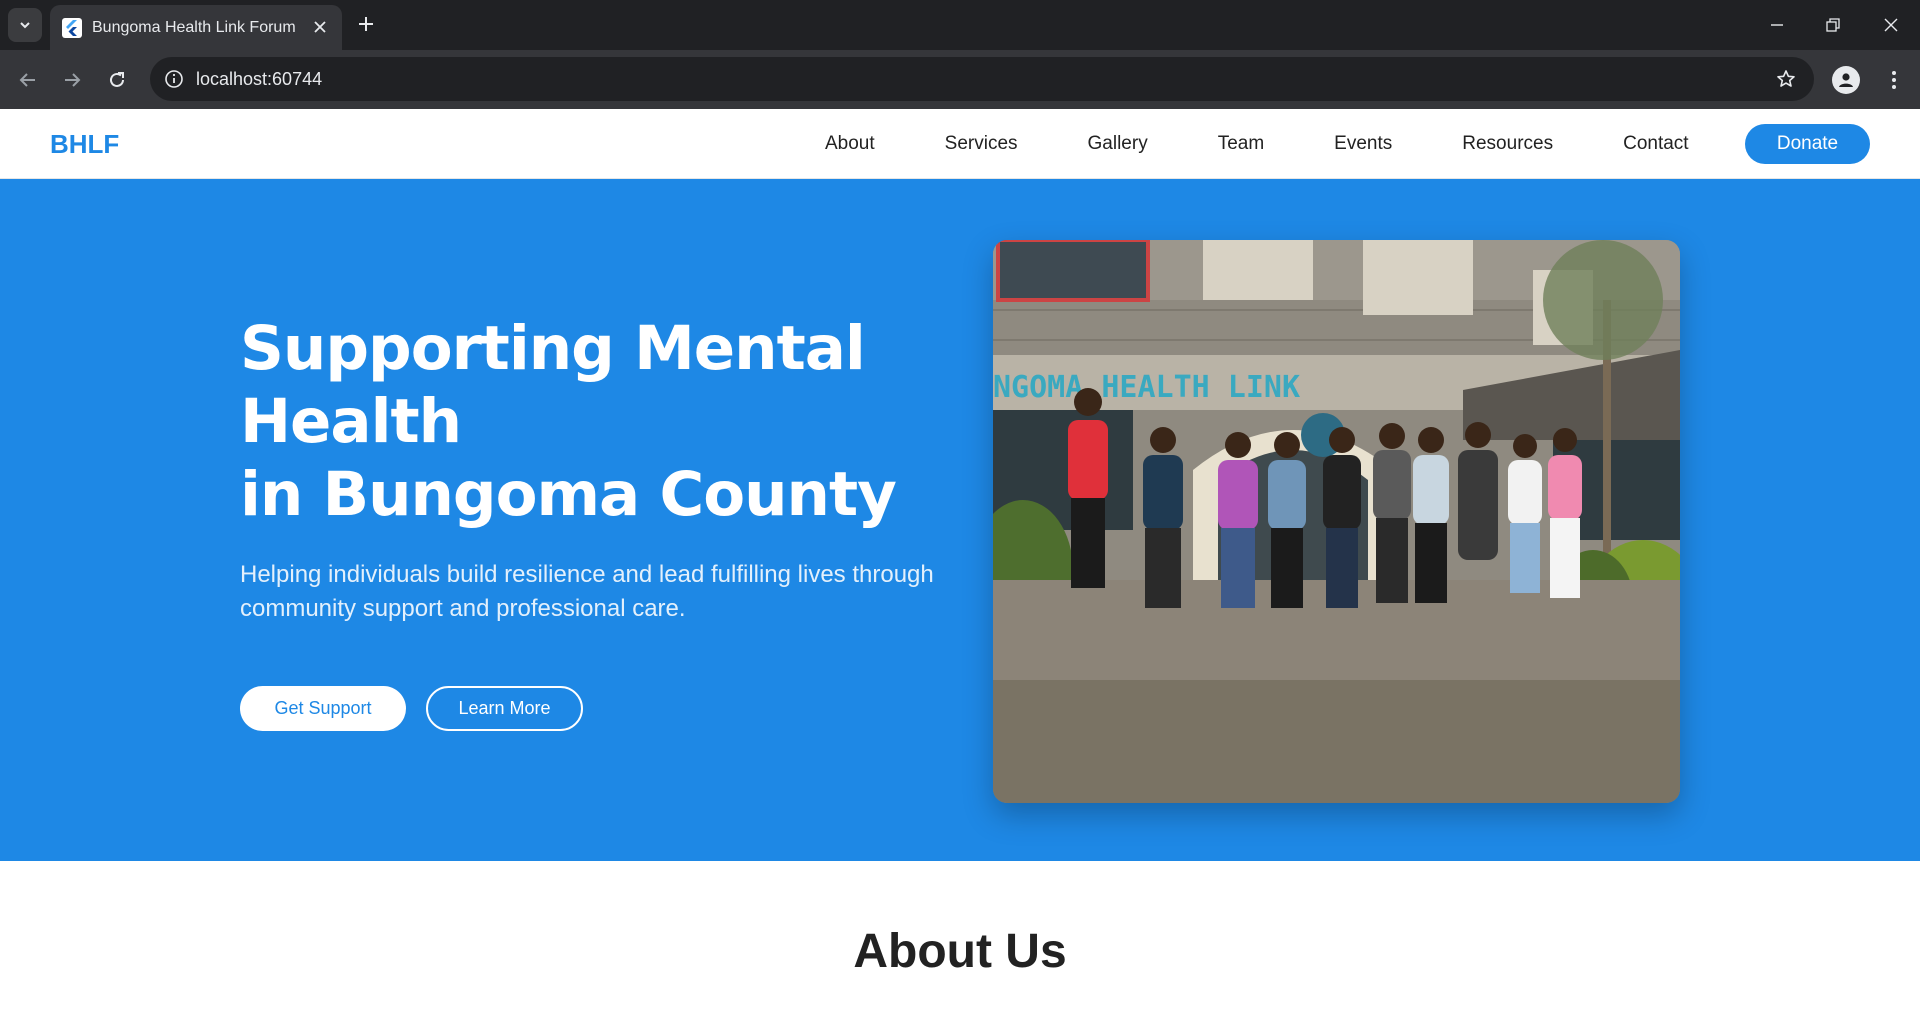 Image resolution: width=1920 pixels, height=1010 pixels. Describe the element at coordinates (1363, 144) in the screenshot. I see `nav-link-events: Events` at that location.